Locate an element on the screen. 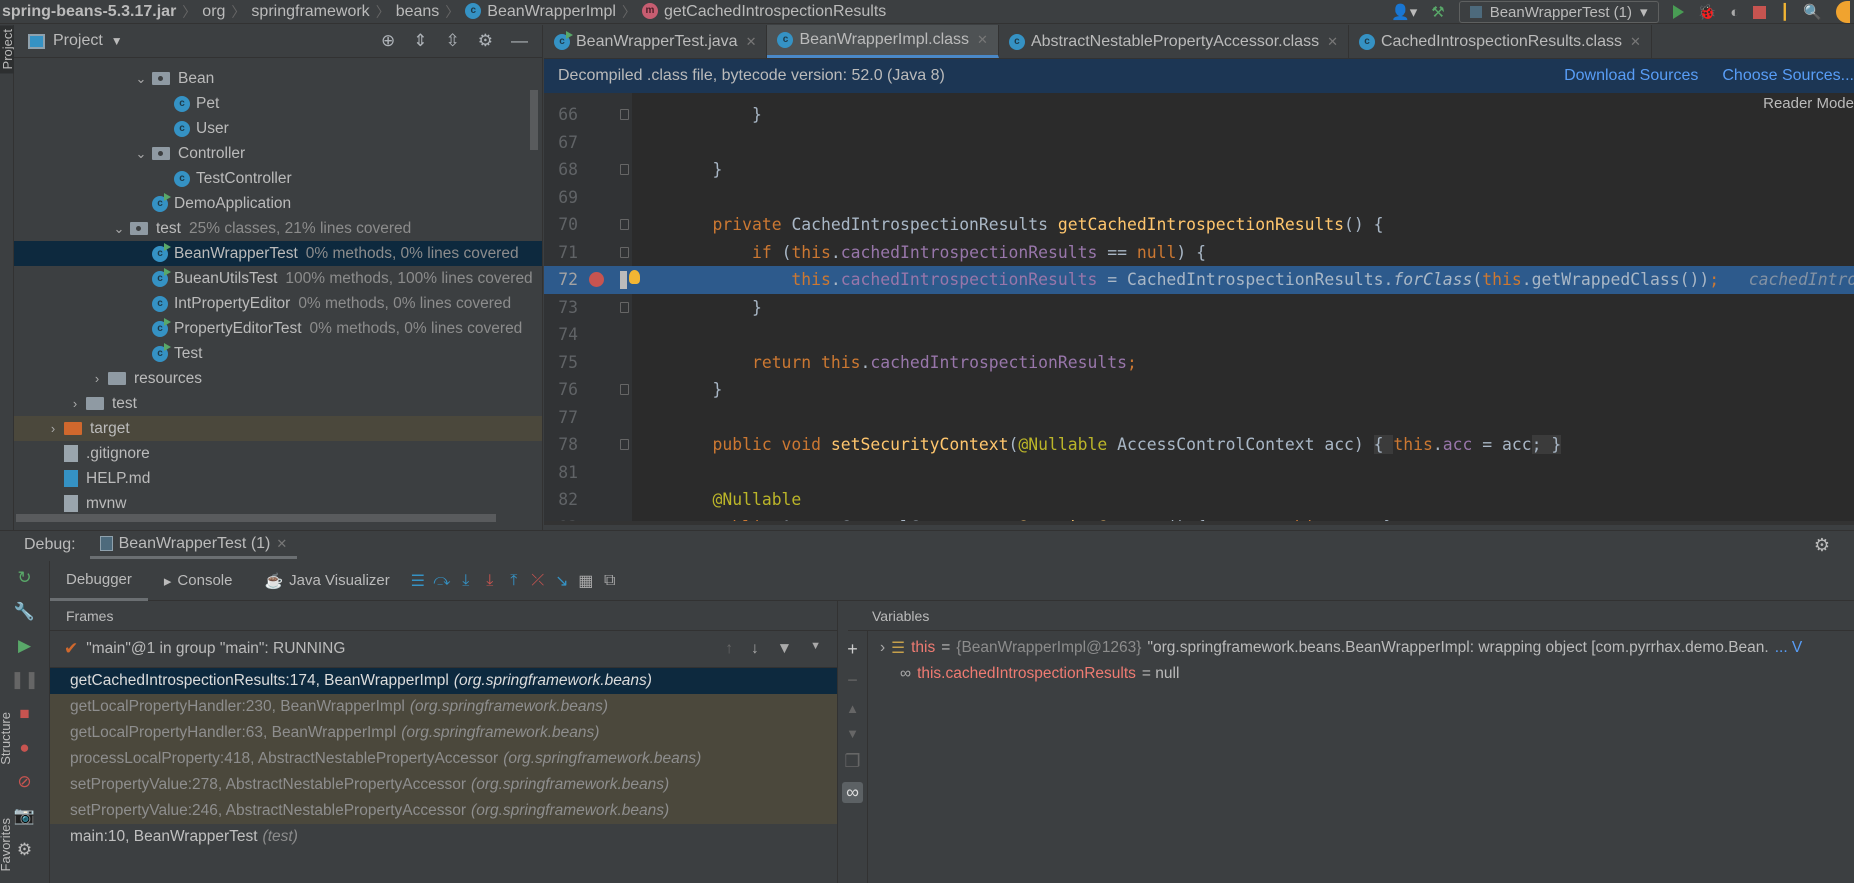 This screenshot has width=1854, height=883. locate-icon: ⊕ is located at coordinates (388, 41).